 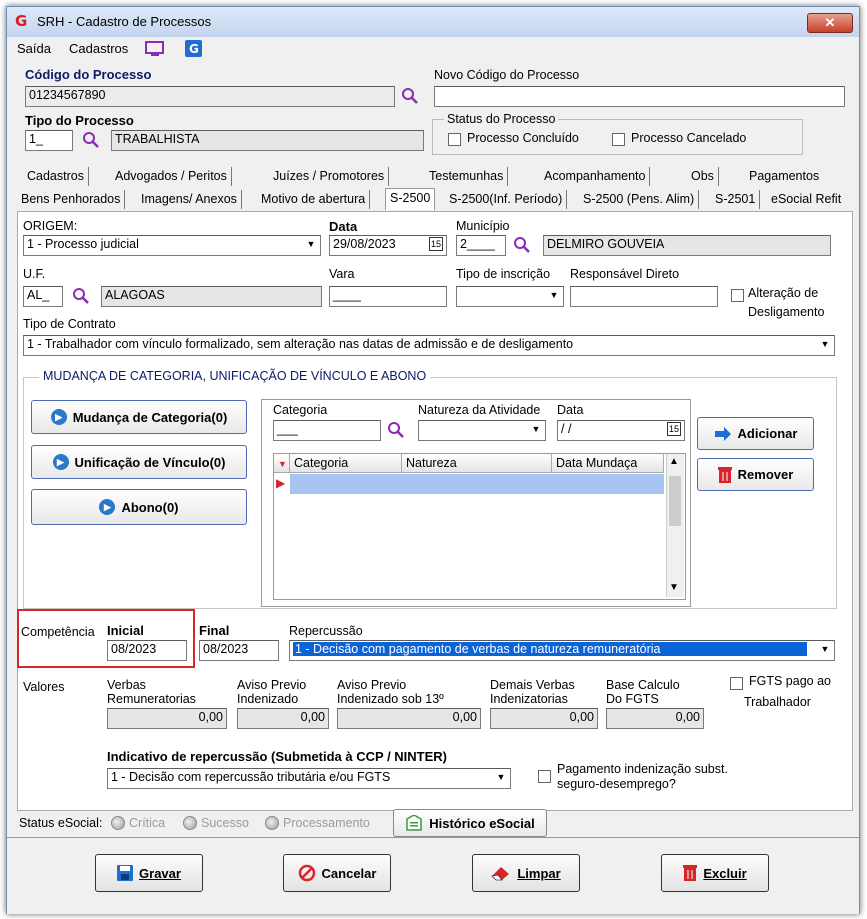 What do you see at coordinates (755, 474) in the screenshot?
I see `remover-button: Remover` at bounding box center [755, 474].